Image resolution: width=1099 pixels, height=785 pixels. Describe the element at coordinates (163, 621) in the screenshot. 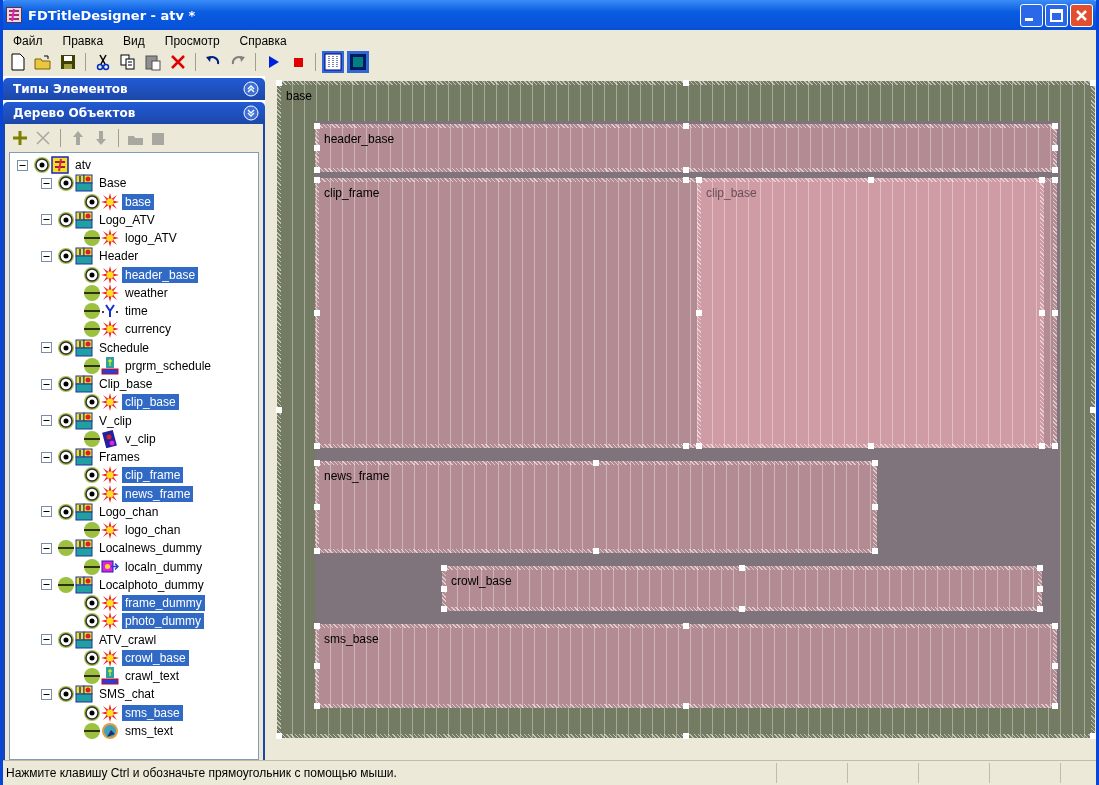

I see `tree-item: photo_dummy` at that location.